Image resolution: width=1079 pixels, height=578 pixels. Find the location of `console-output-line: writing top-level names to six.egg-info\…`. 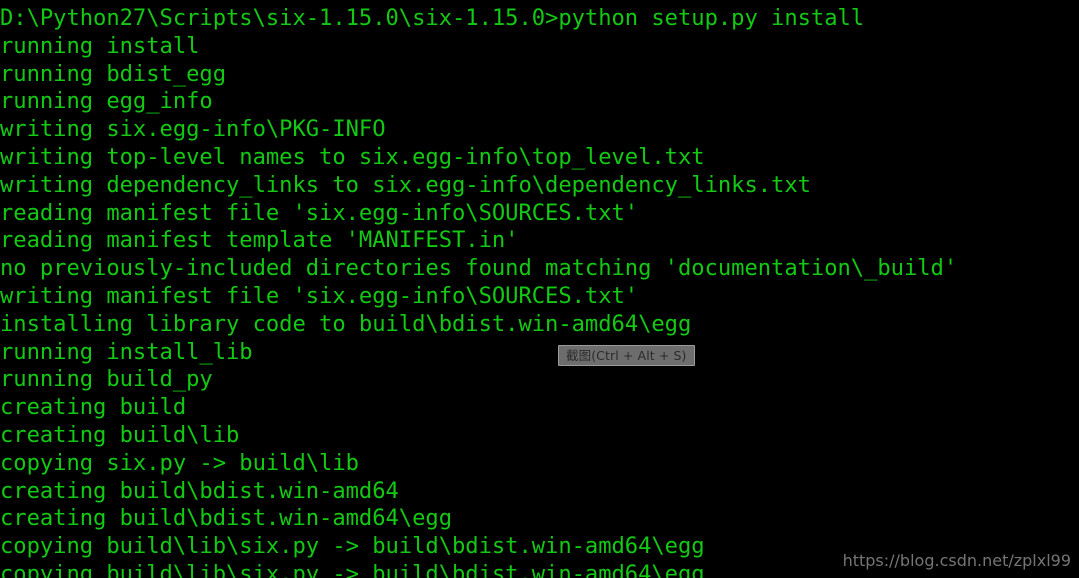

console-output-line: writing top-level names to six.egg-info\… is located at coordinates (352, 156).